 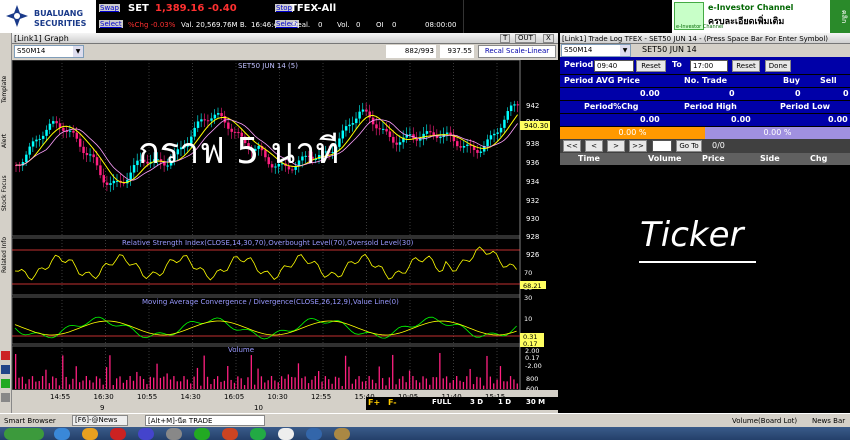 What do you see at coordinates (819, 158) in the screenshot?
I see `col-chg: Chg` at bounding box center [819, 158].